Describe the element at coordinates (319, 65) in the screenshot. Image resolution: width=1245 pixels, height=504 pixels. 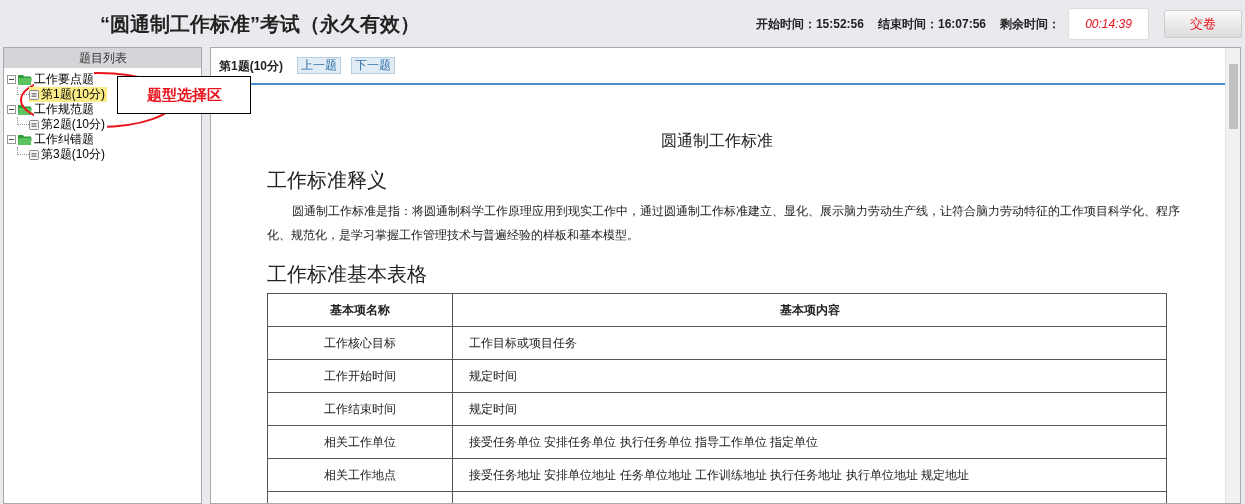
I see `previous-button: 上一题` at that location.